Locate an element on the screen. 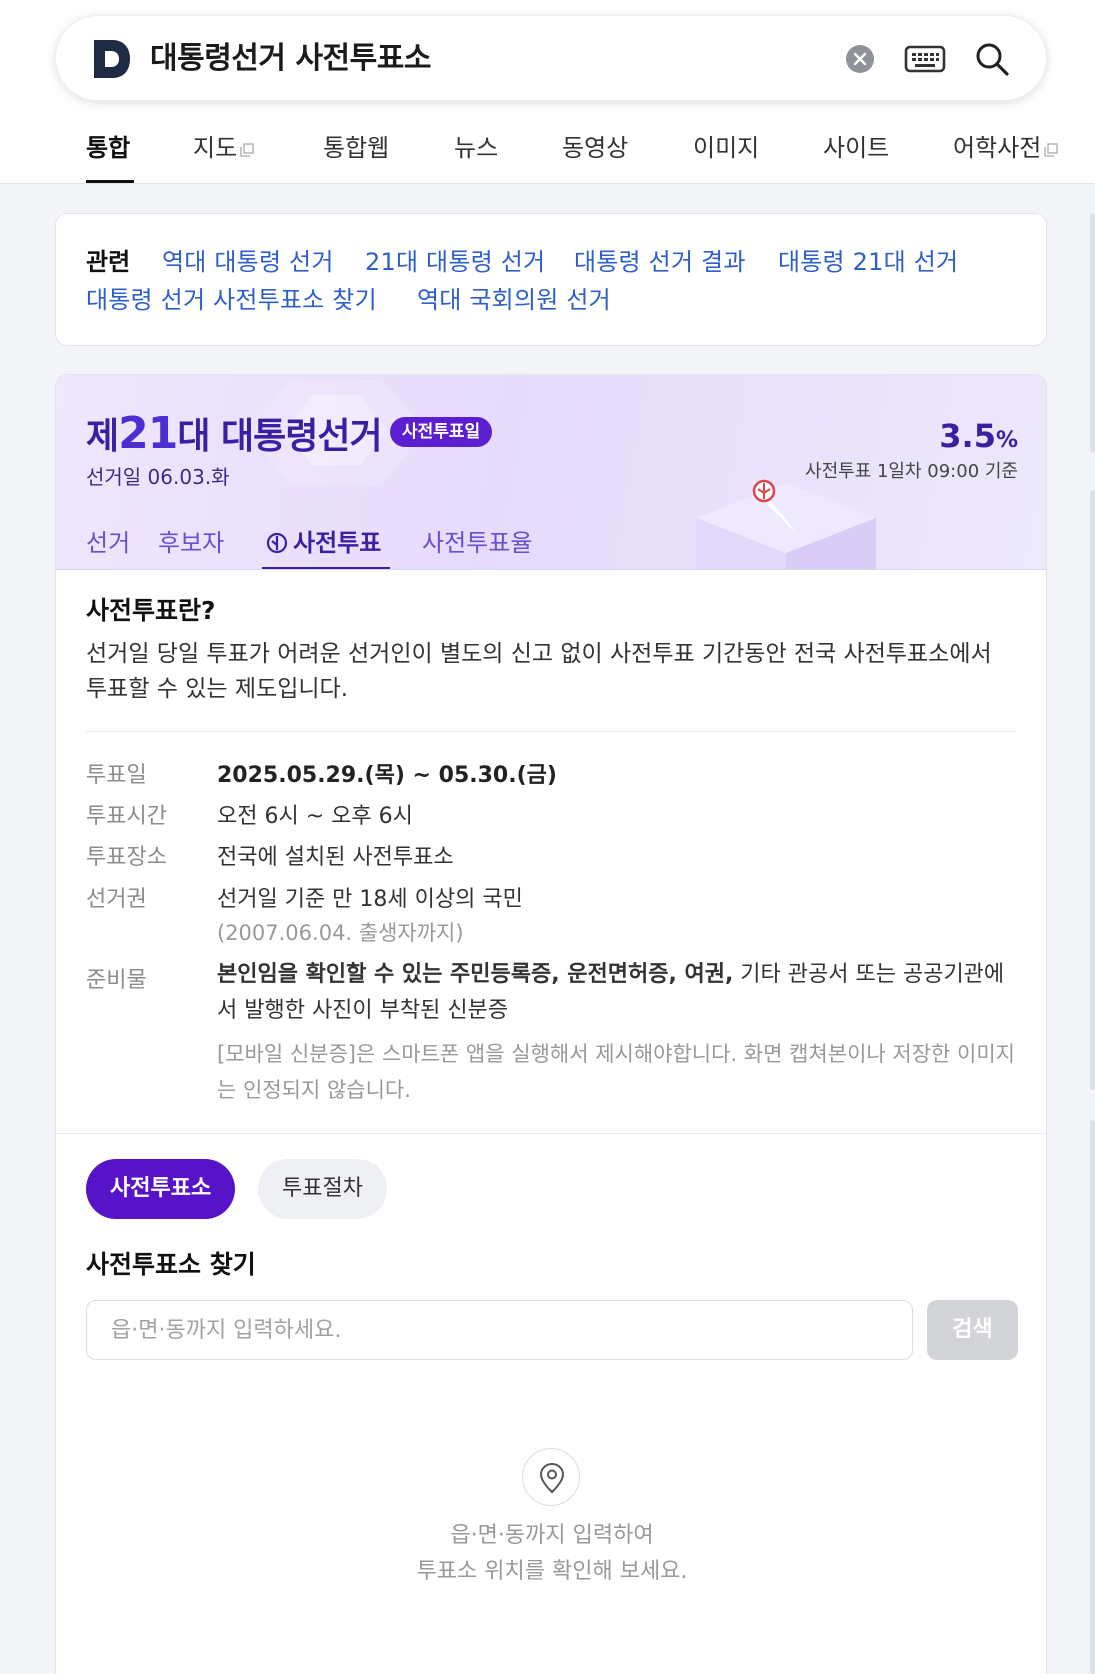 The width and height of the screenshot is (1095, 1674). tab-web: 통합웹 is located at coordinates (356, 145).